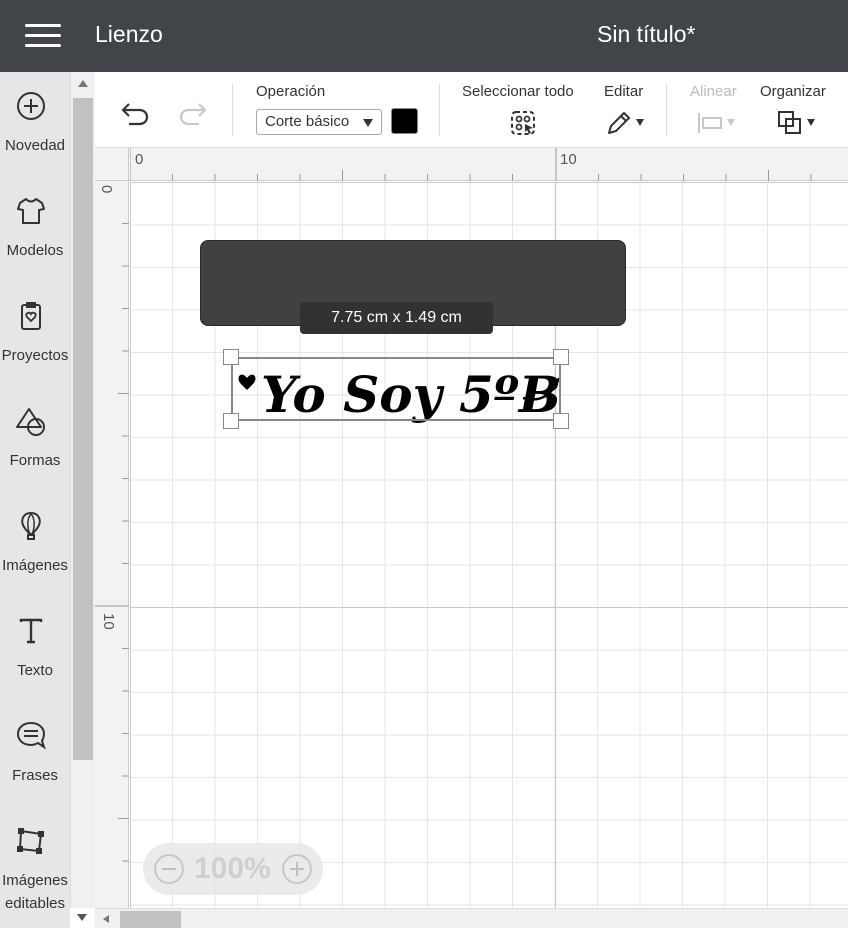 This screenshot has height=928, width=848. What do you see at coordinates (31, 211) in the screenshot?
I see `tshirt-icon` at bounding box center [31, 211].